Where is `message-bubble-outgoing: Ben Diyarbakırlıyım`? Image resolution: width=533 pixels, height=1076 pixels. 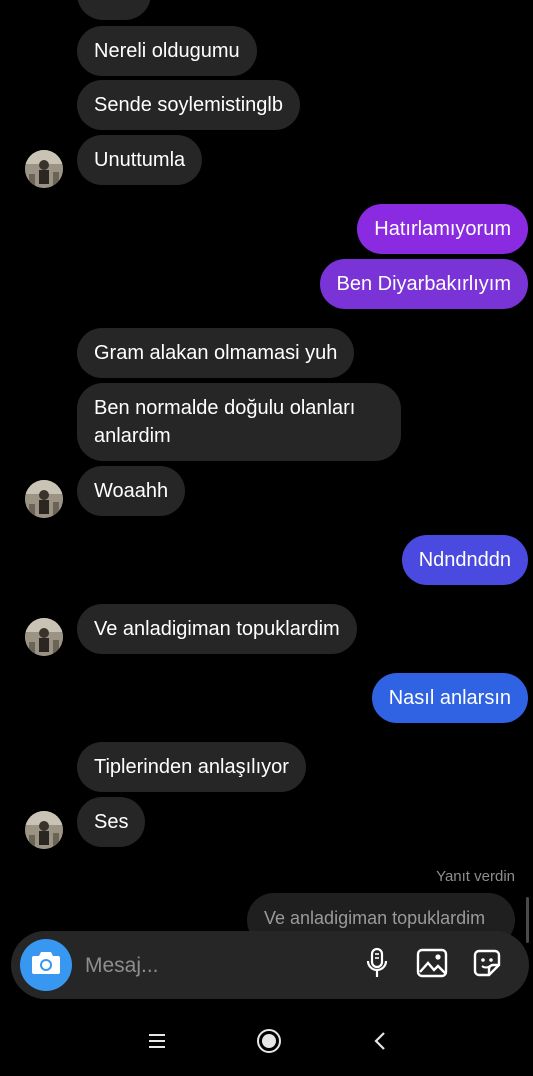 message-bubble-outgoing: Ben Diyarbakırlıyım is located at coordinates (423, 284).